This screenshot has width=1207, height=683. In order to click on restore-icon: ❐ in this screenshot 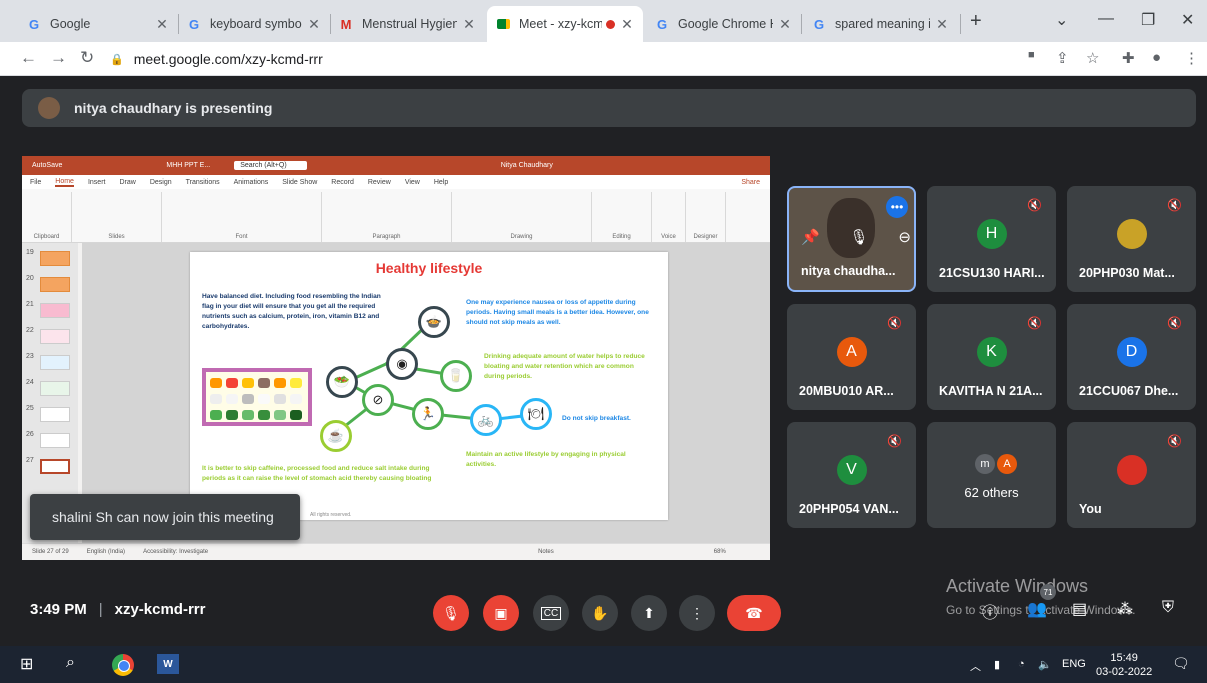, I will do `click(1148, 20)`.